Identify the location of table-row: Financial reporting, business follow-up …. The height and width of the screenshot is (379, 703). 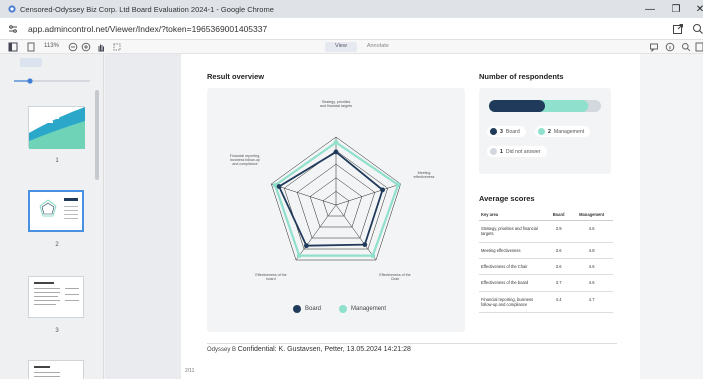
(546, 302).